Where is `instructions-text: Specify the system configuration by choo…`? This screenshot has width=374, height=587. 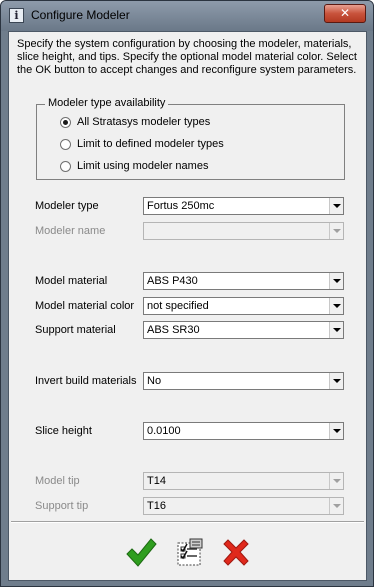 instructions-text: Specify the system configuration by choo… is located at coordinates (187, 57).